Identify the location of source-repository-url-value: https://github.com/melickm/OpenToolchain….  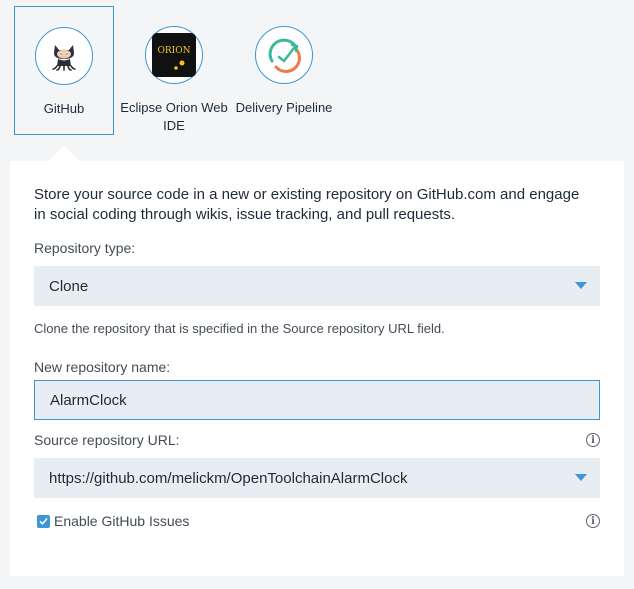
(228, 478).